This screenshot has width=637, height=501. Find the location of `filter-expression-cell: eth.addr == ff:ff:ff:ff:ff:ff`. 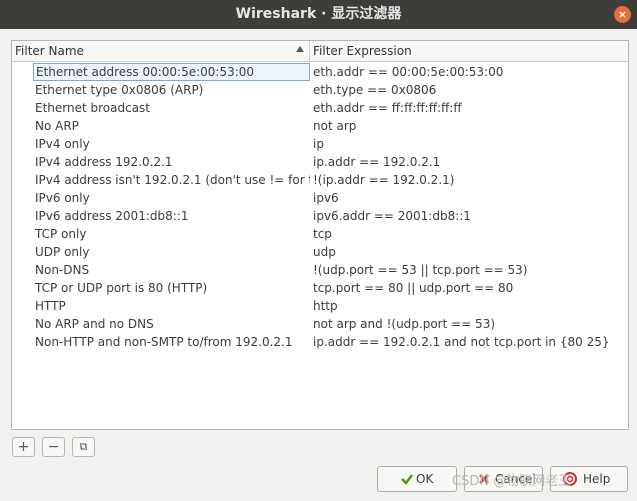

filter-expression-cell: eth.addr == ff:ff:ff:ff:ff:ff is located at coordinates (468, 108).